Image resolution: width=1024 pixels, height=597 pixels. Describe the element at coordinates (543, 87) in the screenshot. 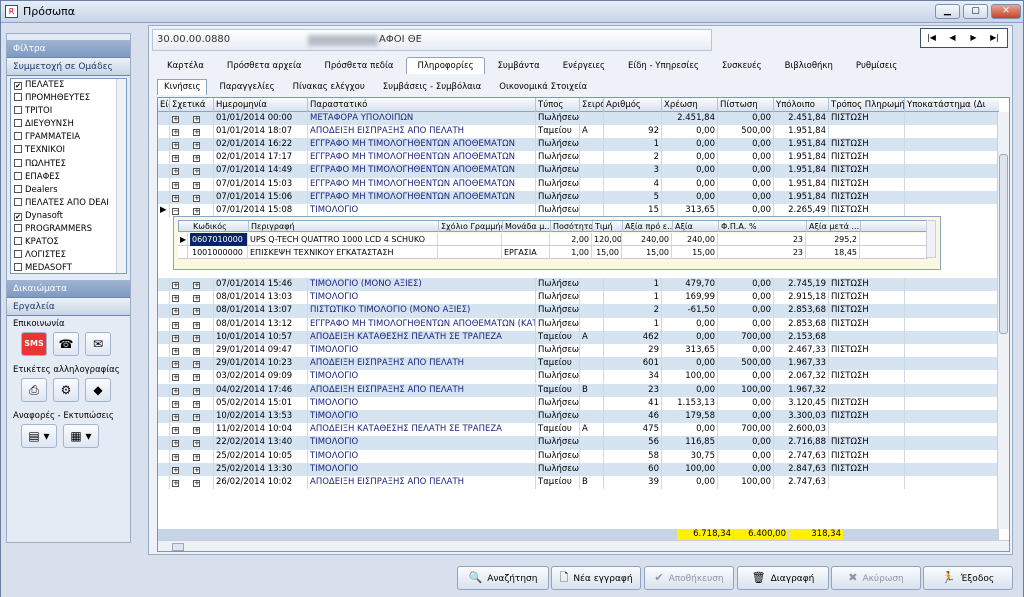

I see `subtab-4: Οικονομικά Στοιχεία` at that location.